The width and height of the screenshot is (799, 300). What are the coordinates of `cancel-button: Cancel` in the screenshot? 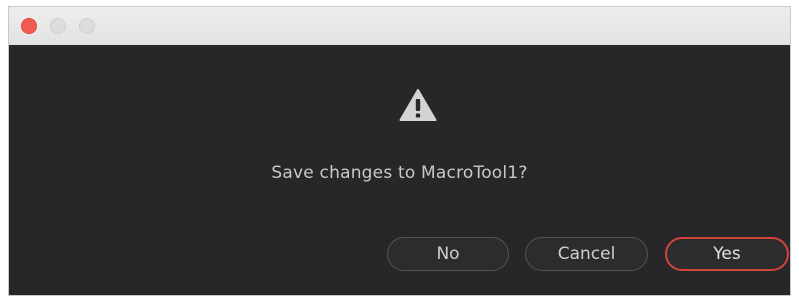 It's located at (586, 254).